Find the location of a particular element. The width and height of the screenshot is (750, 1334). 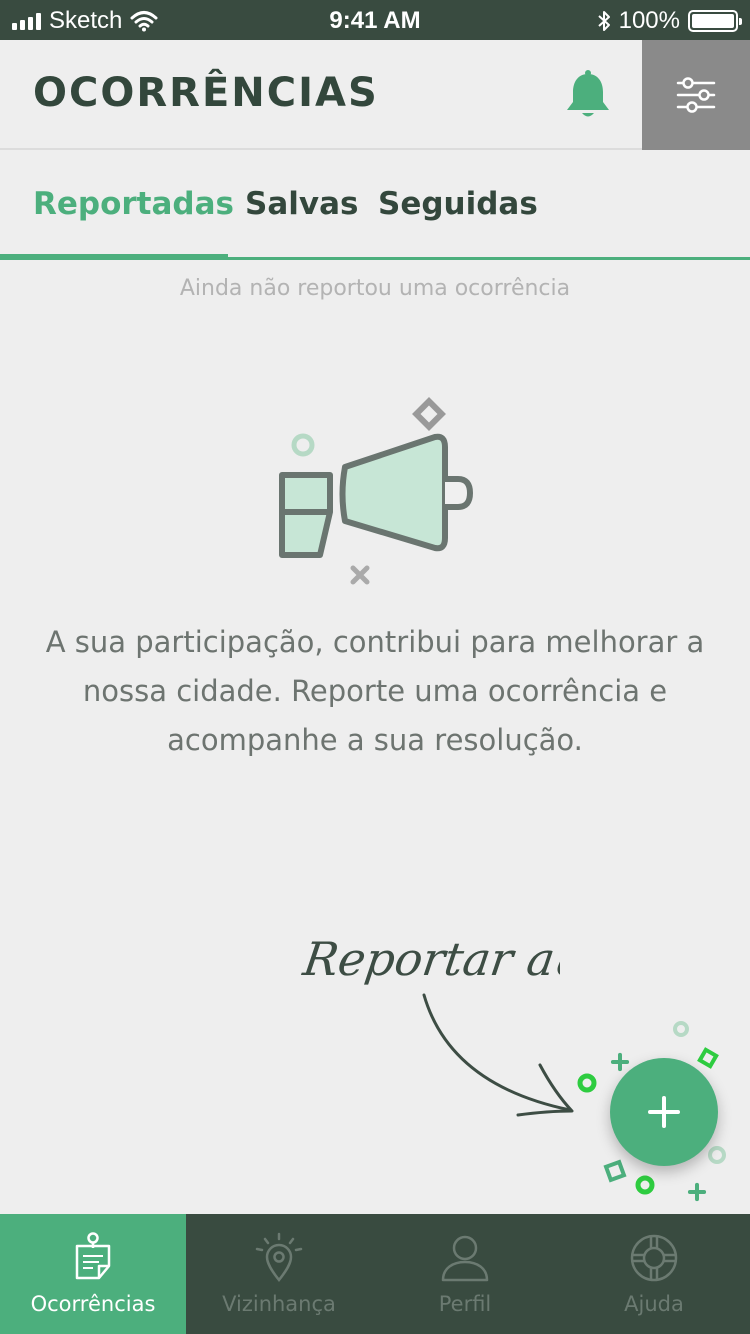

tab-seguidas: Seguidas is located at coordinates (458, 204).